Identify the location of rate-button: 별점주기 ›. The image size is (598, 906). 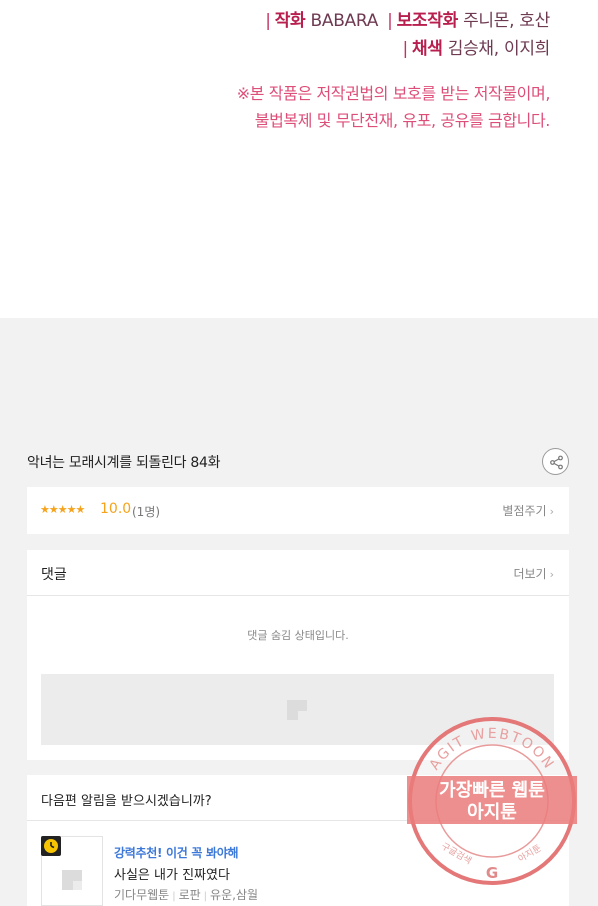
(528, 510).